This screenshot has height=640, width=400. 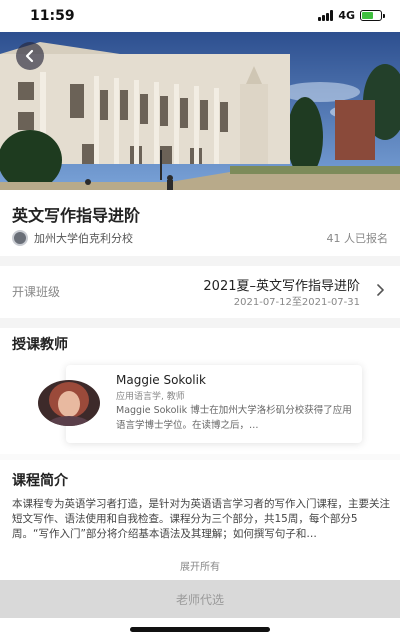 What do you see at coordinates (281, 286) in the screenshot?
I see `class-name: 2021夏–英文写作指导进阶` at bounding box center [281, 286].